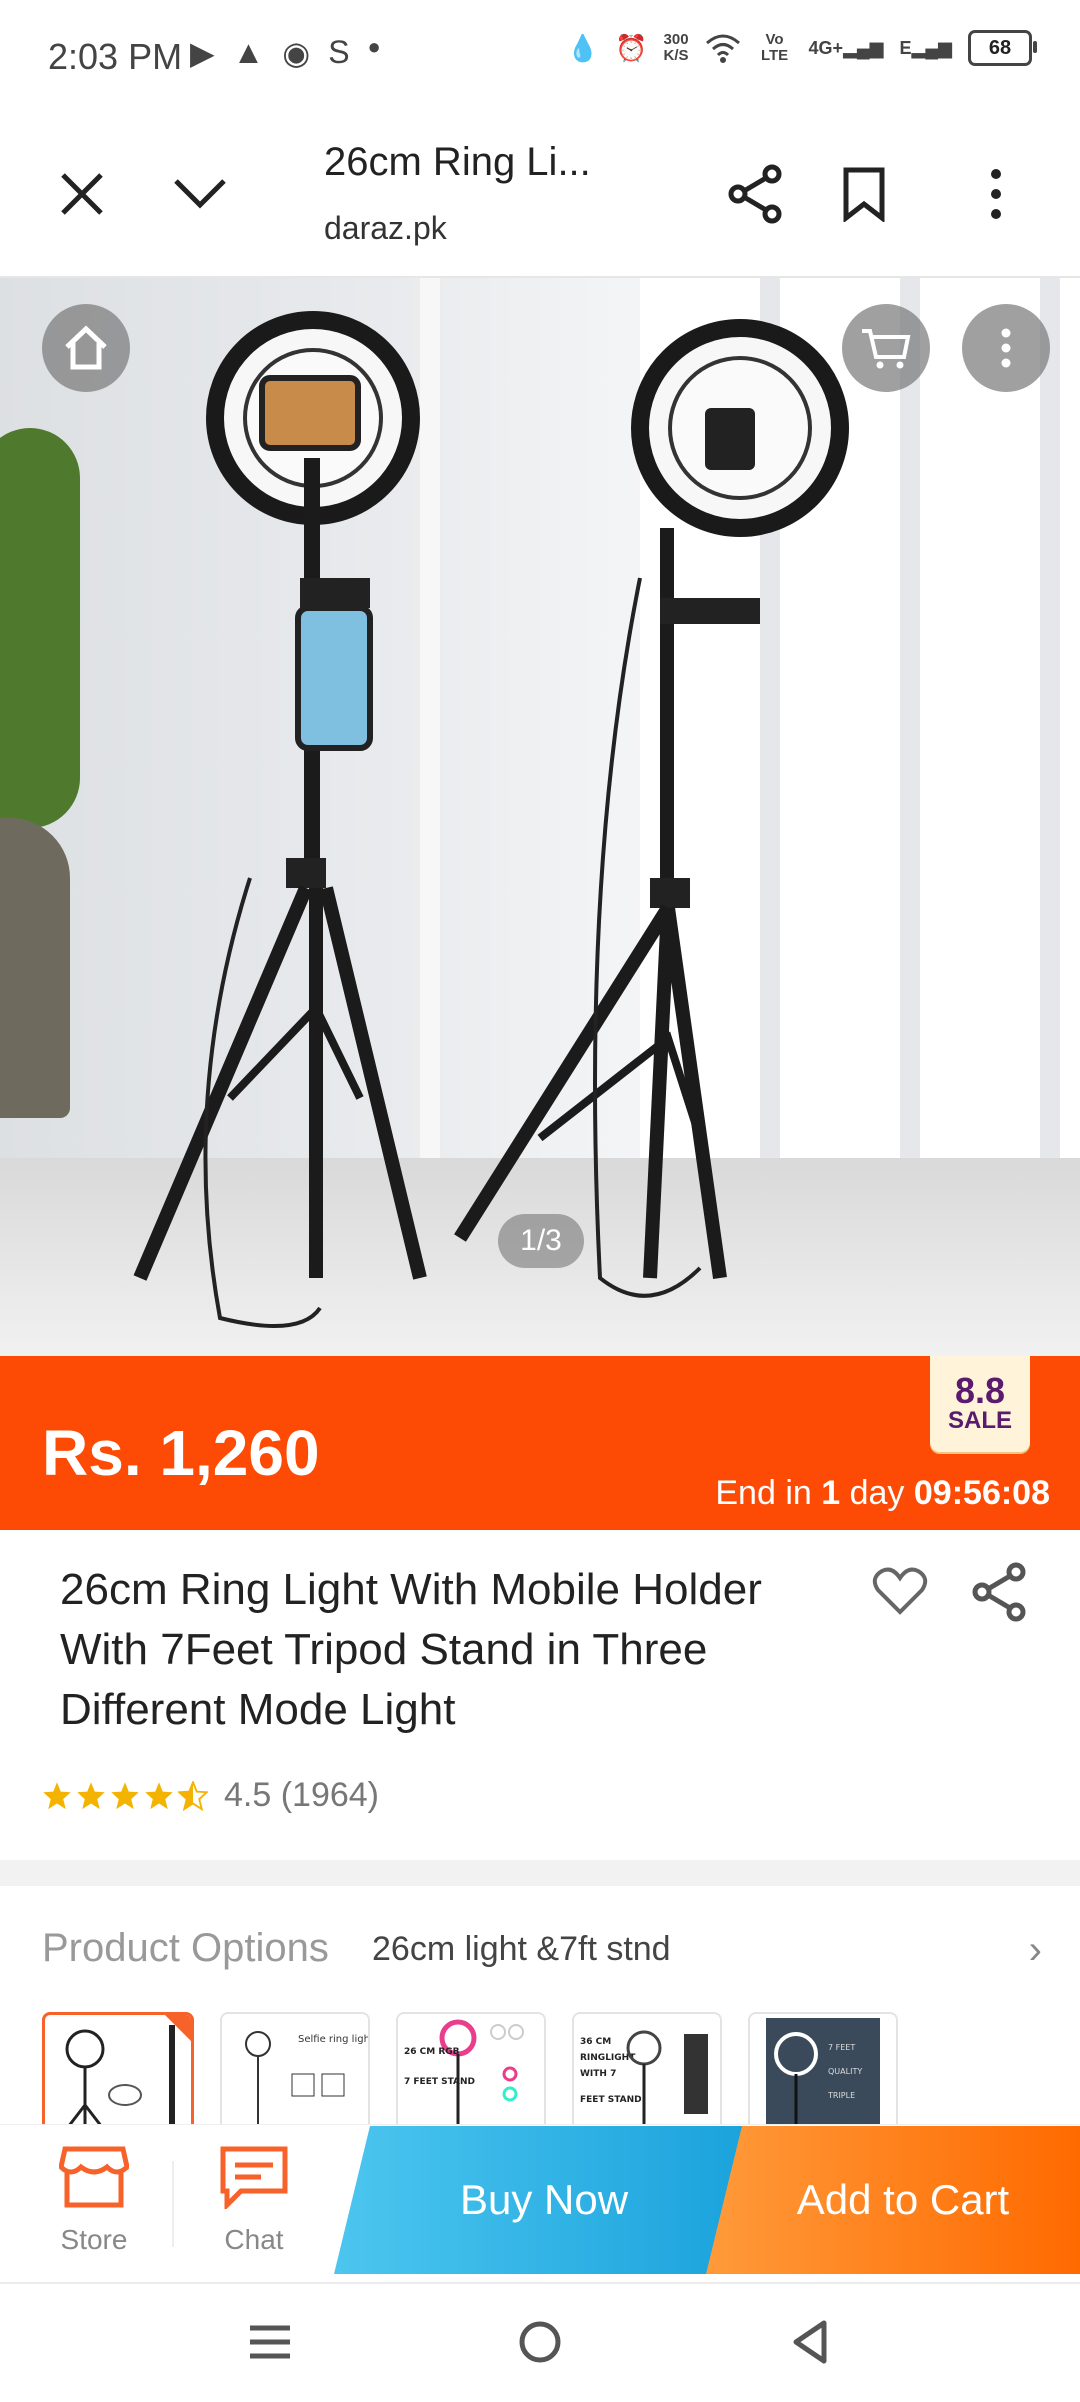 This screenshot has height=2402, width=1080. What do you see at coordinates (900, 1591) in the screenshot?
I see `heart-icon` at bounding box center [900, 1591].